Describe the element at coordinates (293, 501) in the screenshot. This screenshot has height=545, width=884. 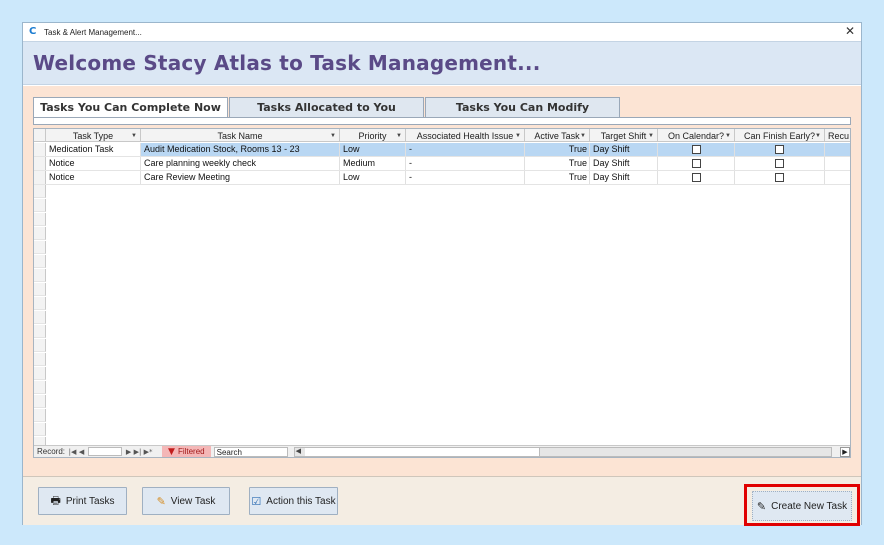
I see `action-task-button: ☑ Action this Task` at that location.